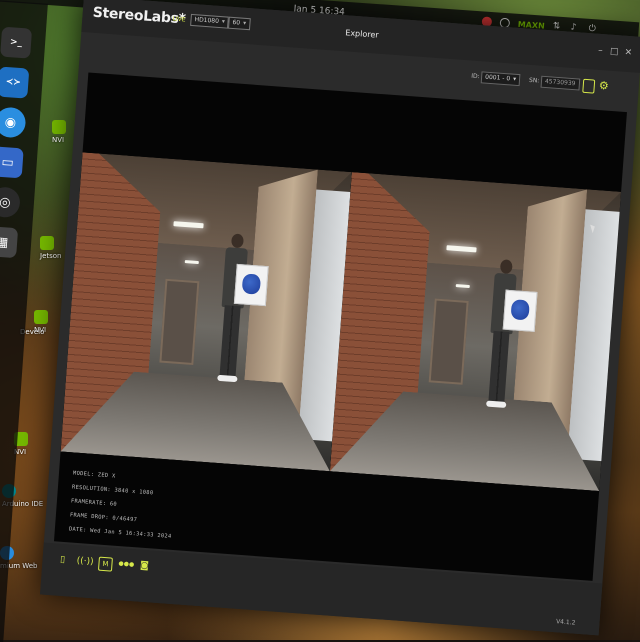  Describe the element at coordinates (565, 622) in the screenshot. I see `version-label: V4.1.2` at that location.